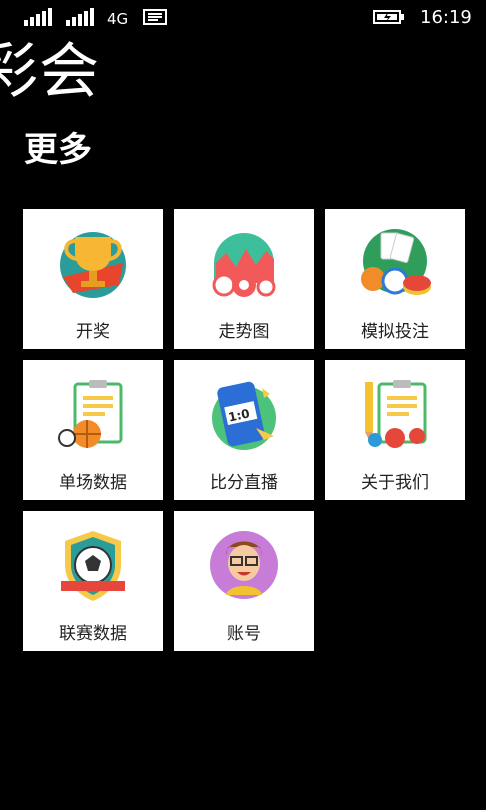 This screenshot has width=486, height=810. I want to click on scoreboard-phone-icon: 1:0, so click(244, 415).